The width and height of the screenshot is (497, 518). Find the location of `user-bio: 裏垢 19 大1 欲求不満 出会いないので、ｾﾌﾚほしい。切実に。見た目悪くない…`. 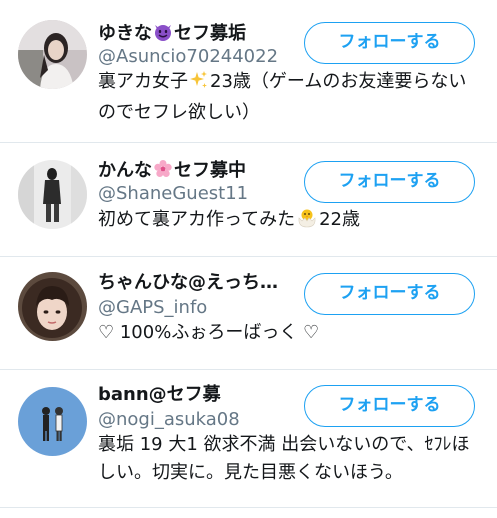

user-bio: 裏垢 19 大1 欲求不満 出会いないので、ｾﾌﾚほしい。切実に。見た目悪くない… is located at coordinates (284, 458).